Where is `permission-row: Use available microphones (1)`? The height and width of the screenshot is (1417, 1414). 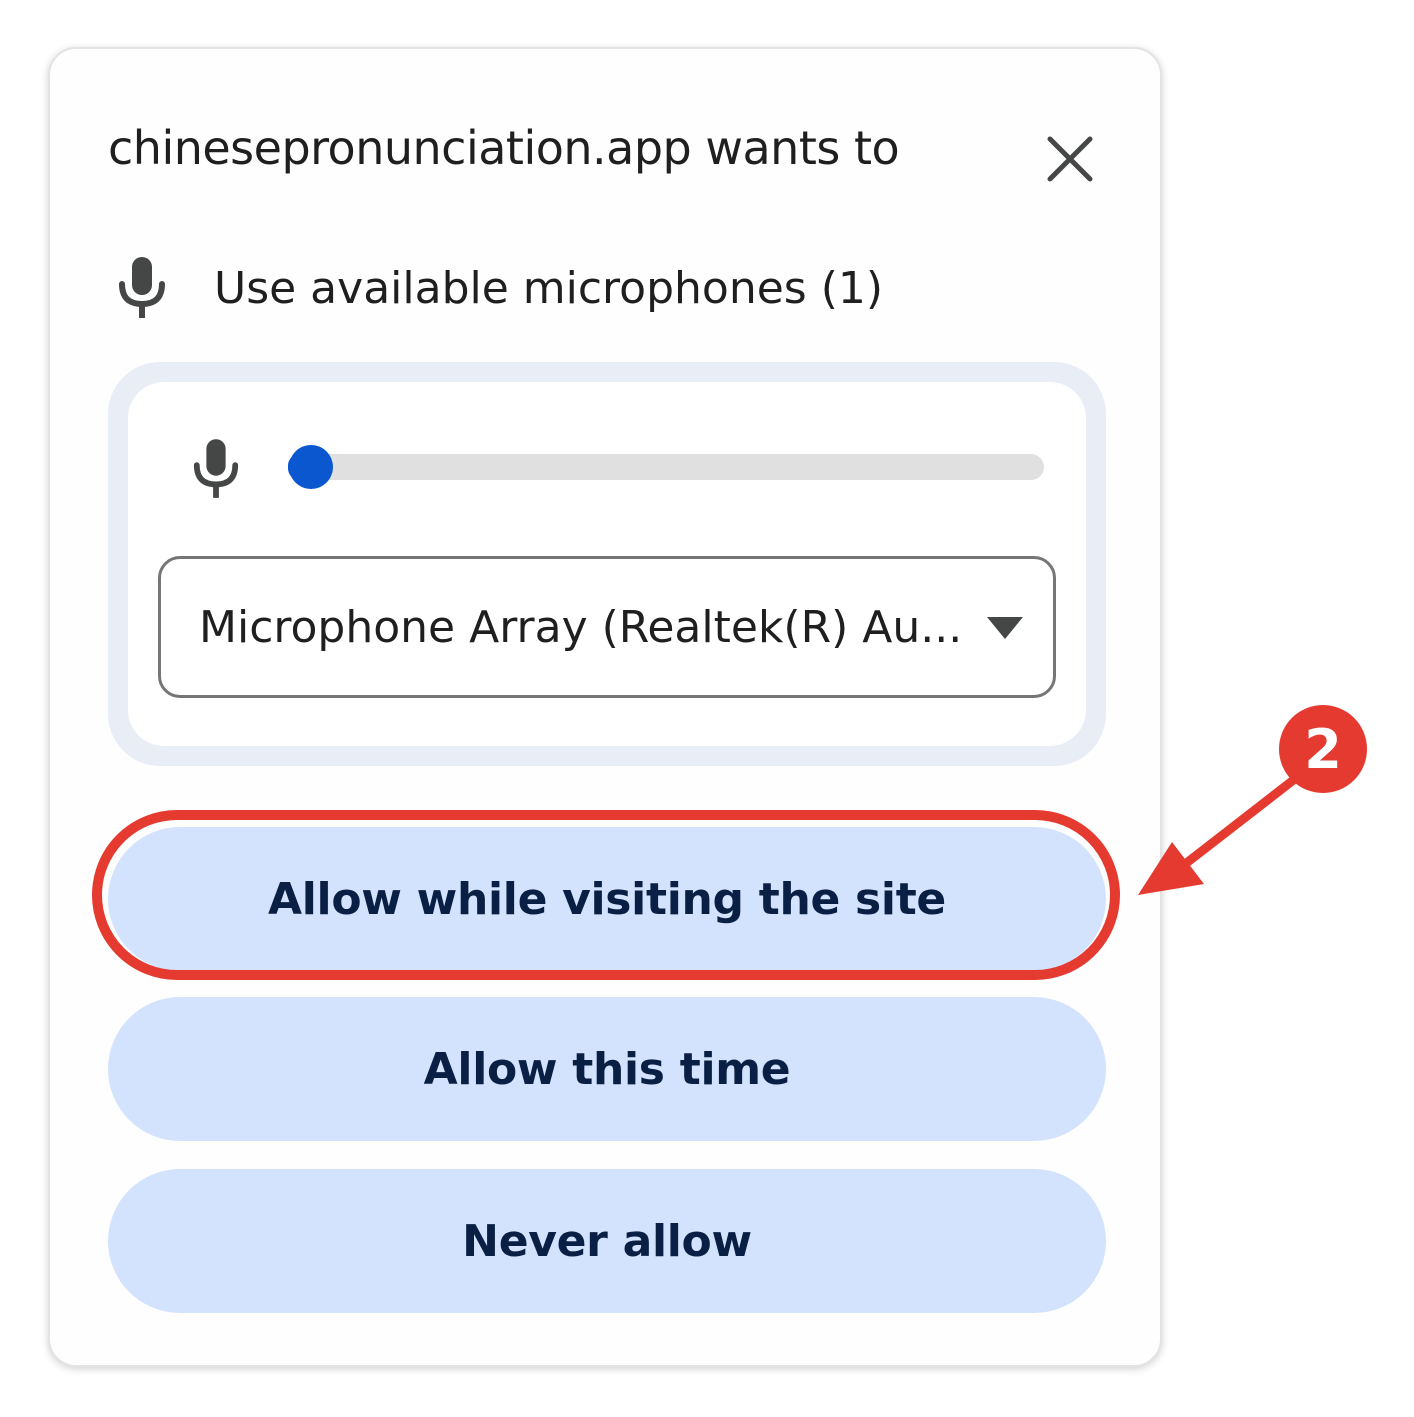 permission-row: Use available microphones (1) is located at coordinates (498, 288).